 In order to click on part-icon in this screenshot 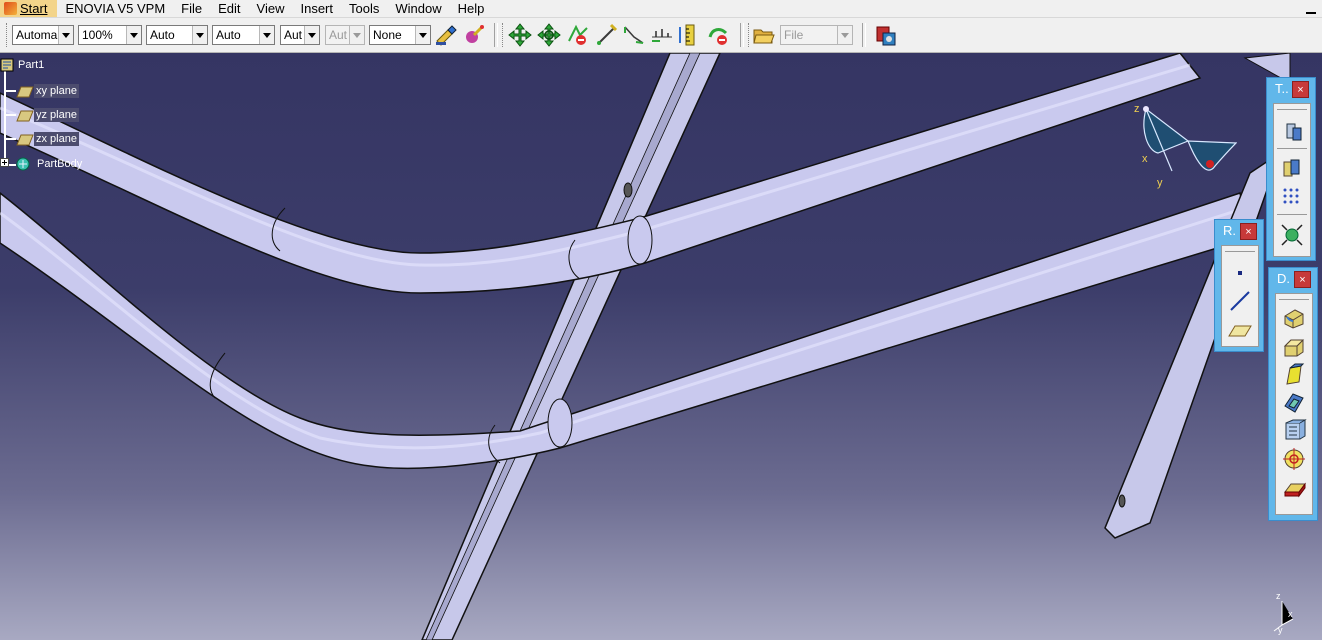, I will do `click(7, 65)`.